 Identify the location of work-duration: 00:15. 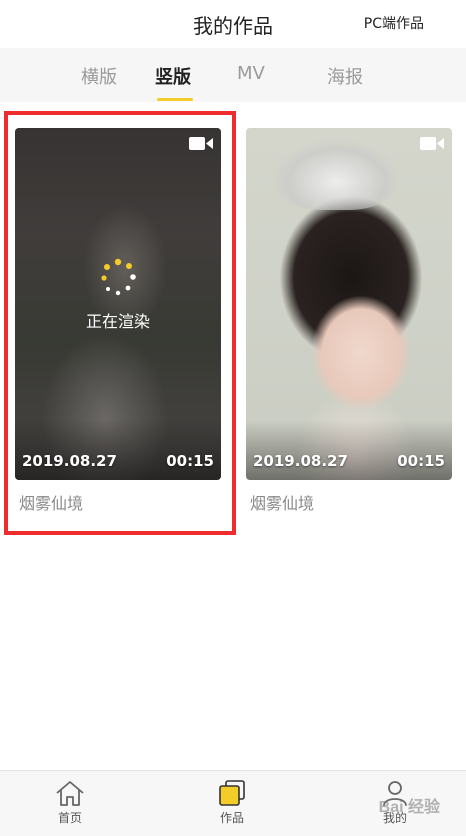
(421, 461).